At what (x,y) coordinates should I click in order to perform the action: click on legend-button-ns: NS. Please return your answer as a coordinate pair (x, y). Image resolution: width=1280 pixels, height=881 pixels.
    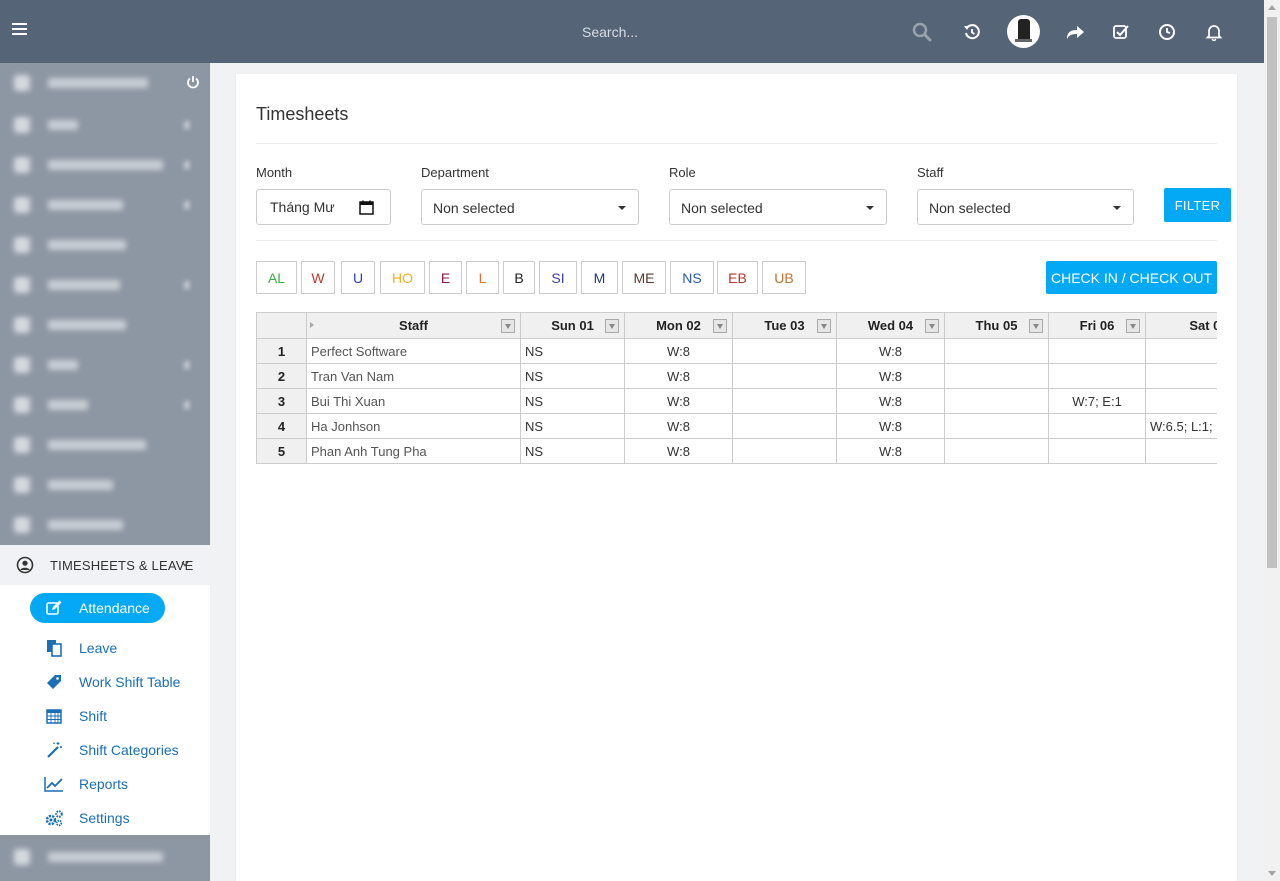
    Looking at the image, I should click on (692, 277).